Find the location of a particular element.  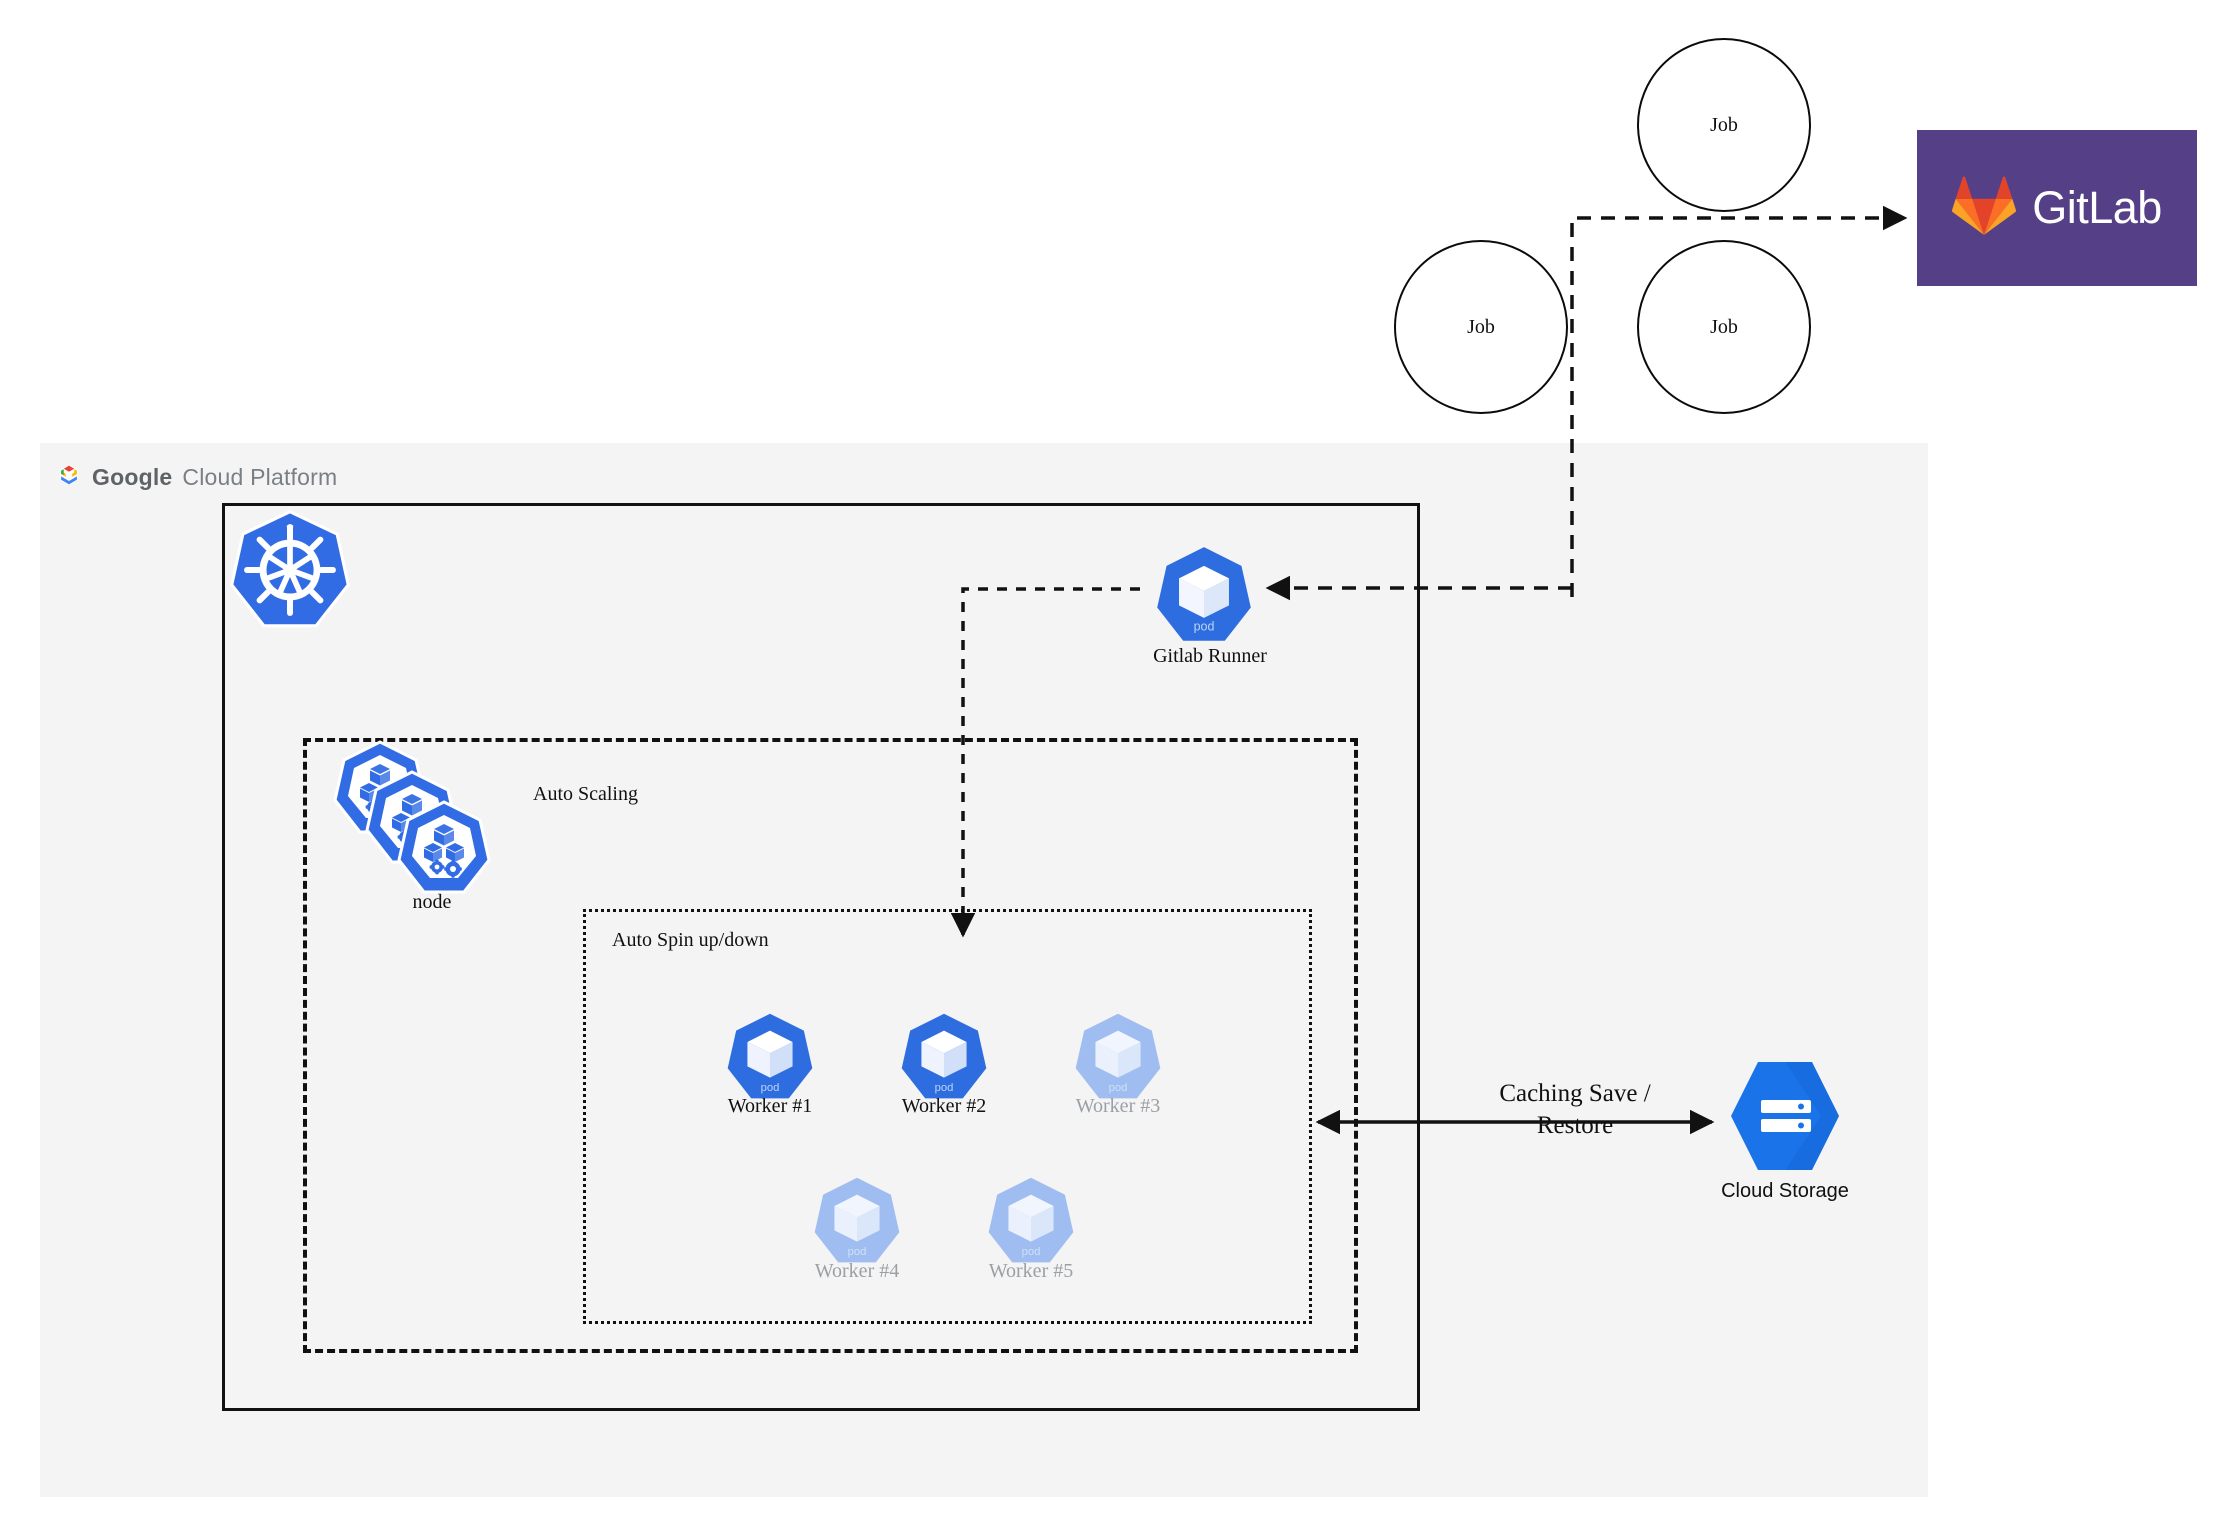

auto-scaling-label: Auto Scaling is located at coordinates (585, 794).